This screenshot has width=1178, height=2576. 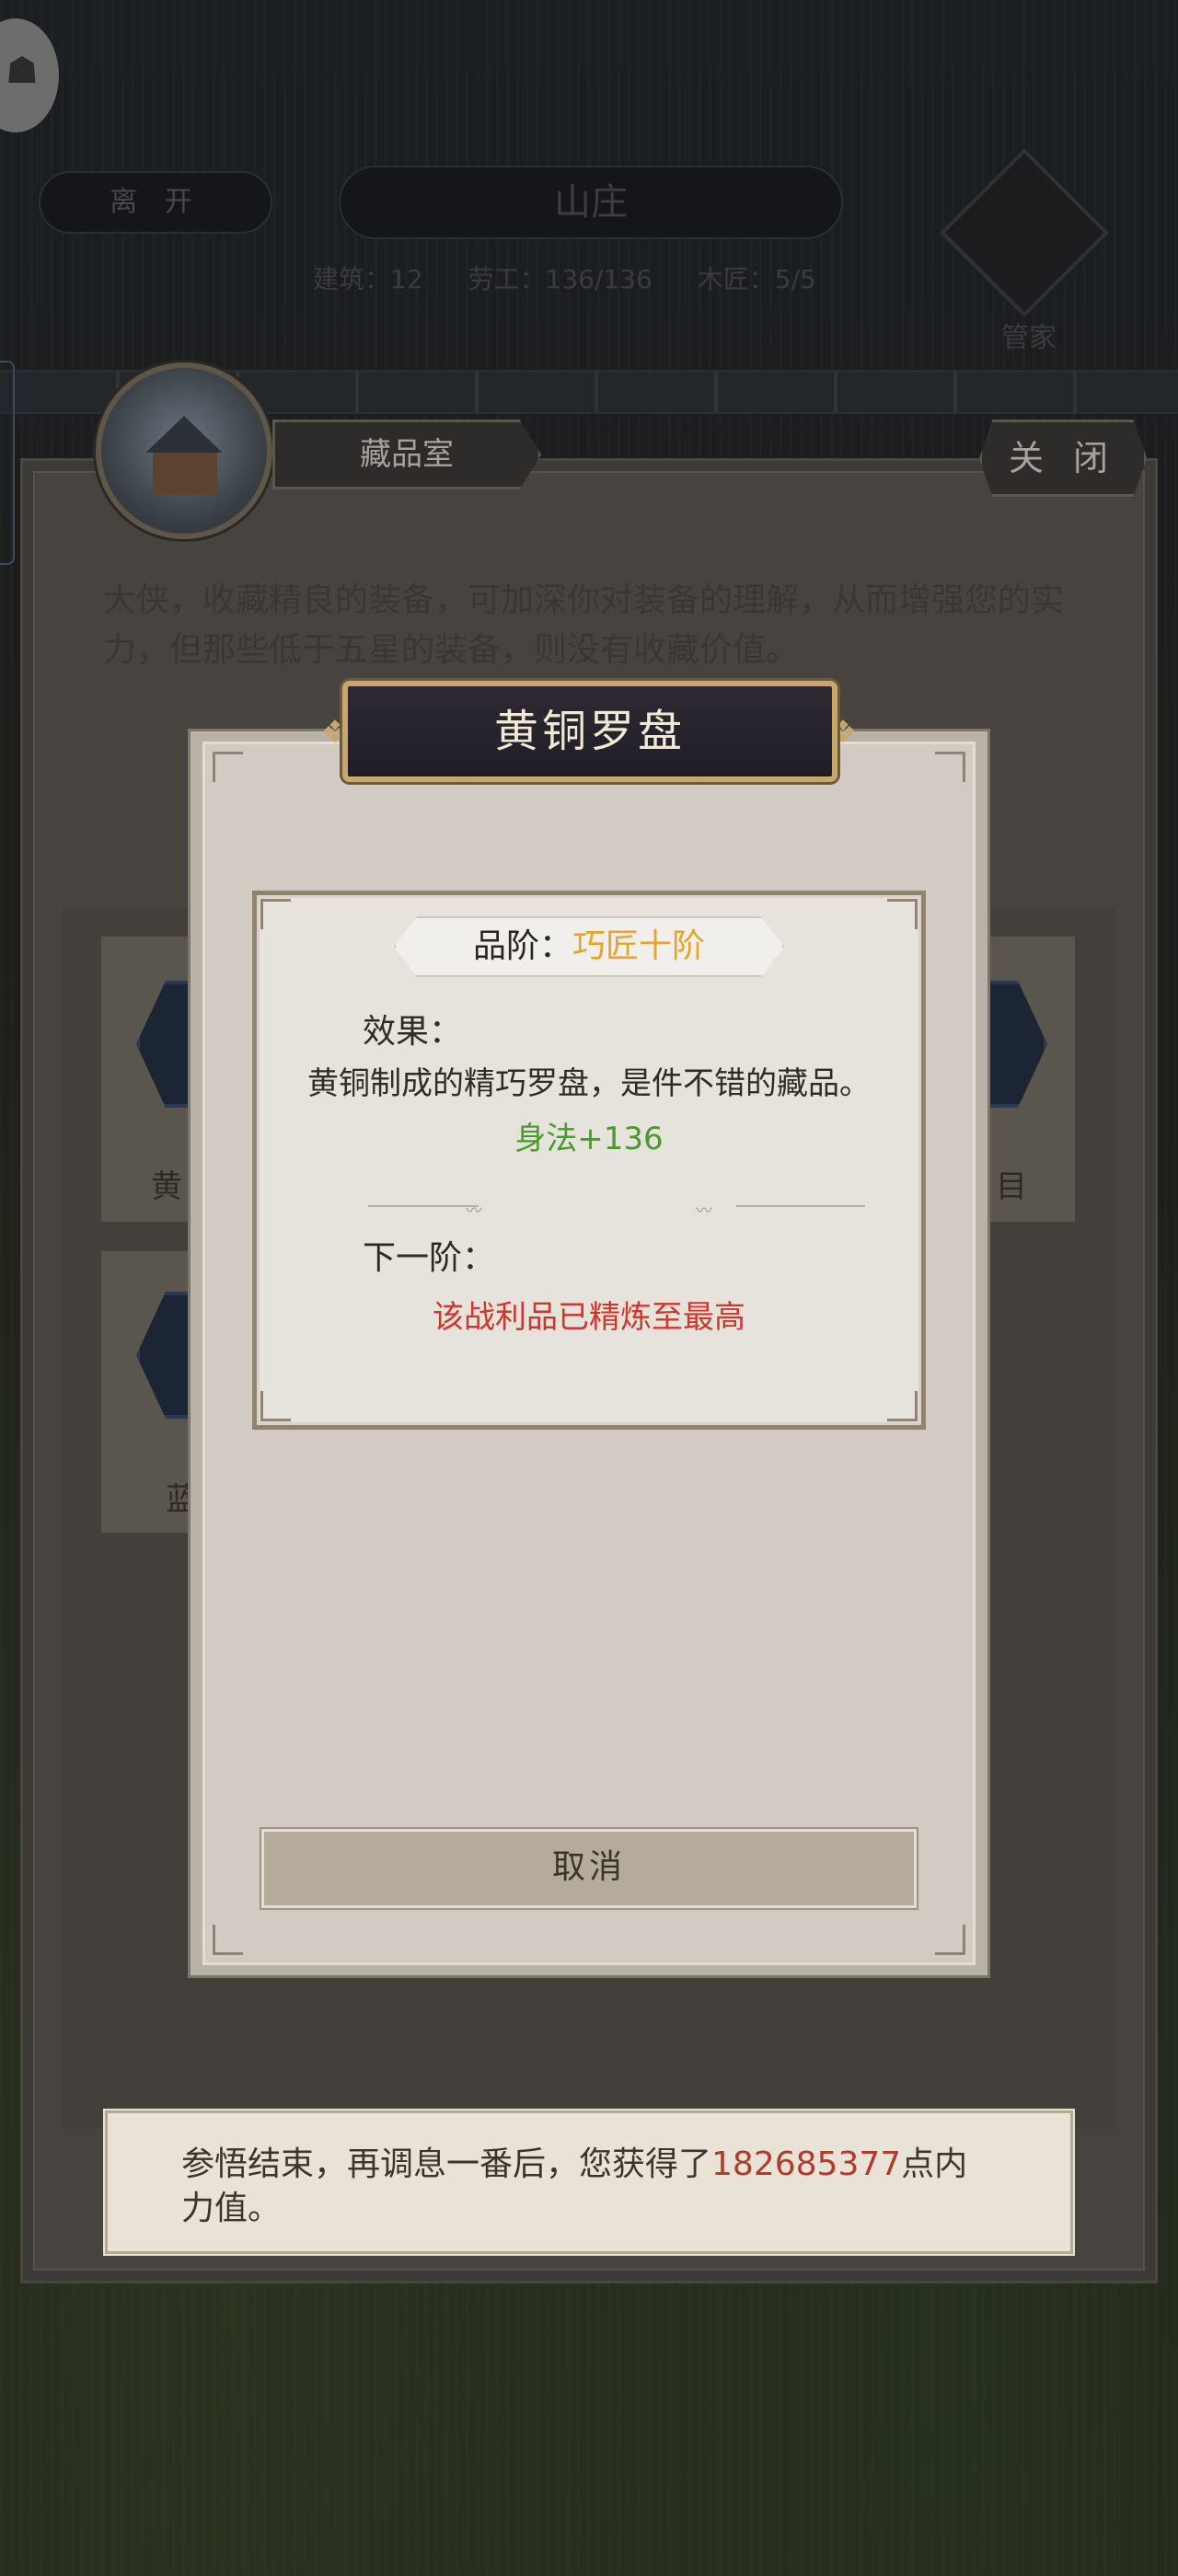 I want to click on next-tier-label: 下一阶：, so click(x=429, y=1258).